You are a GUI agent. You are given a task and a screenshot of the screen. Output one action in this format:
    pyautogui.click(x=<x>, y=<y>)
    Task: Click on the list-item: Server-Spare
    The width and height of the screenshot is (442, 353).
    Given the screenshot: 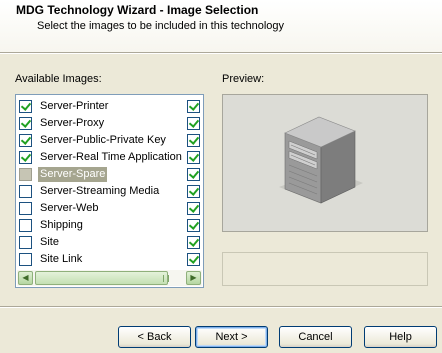 What is the action you would take?
    pyautogui.click(x=109, y=174)
    